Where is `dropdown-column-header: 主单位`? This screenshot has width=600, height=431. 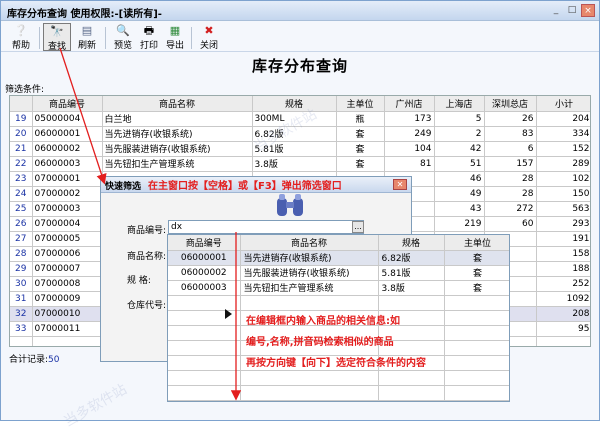 dropdown-column-header: 主单位 is located at coordinates (476, 243).